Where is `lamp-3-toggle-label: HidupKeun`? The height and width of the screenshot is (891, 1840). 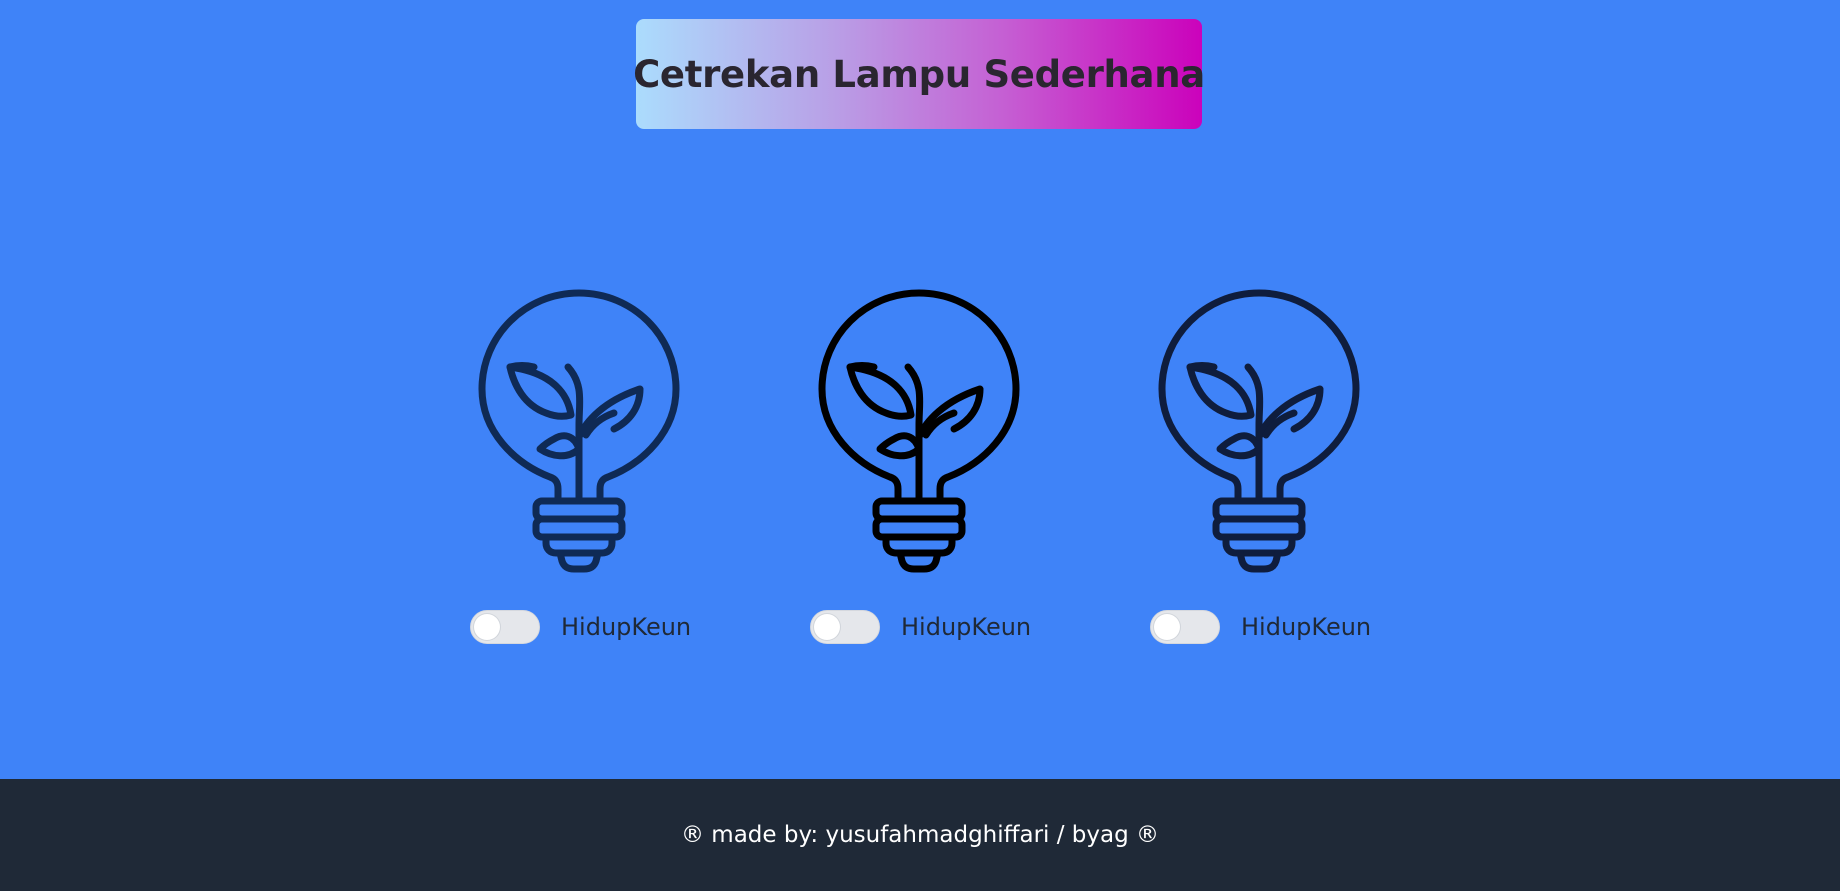 lamp-3-toggle-label: HidupKeun is located at coordinates (1306, 627).